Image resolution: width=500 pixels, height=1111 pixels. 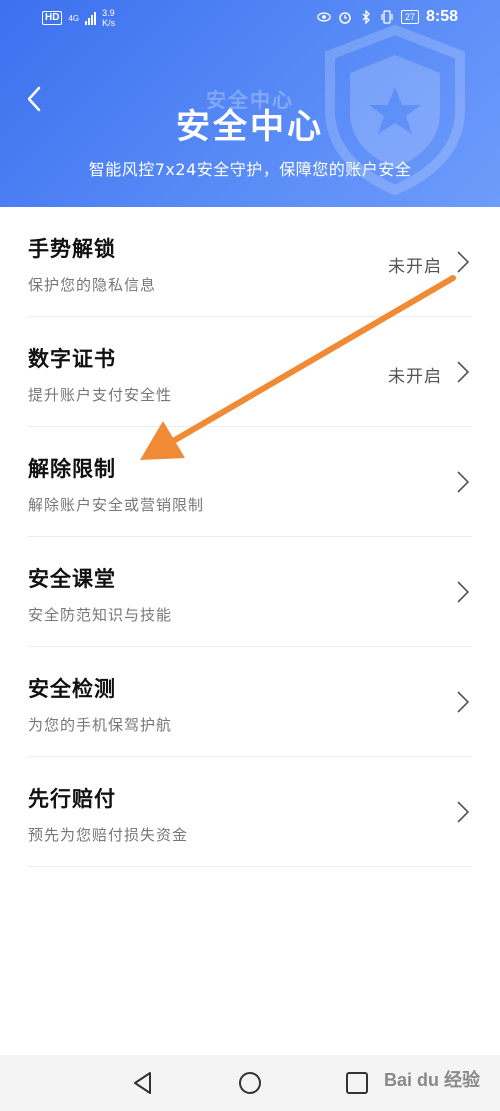 I want to click on status-bar: HD 4G 3.9 K/s 27 8:58, so click(x=250, y=18).